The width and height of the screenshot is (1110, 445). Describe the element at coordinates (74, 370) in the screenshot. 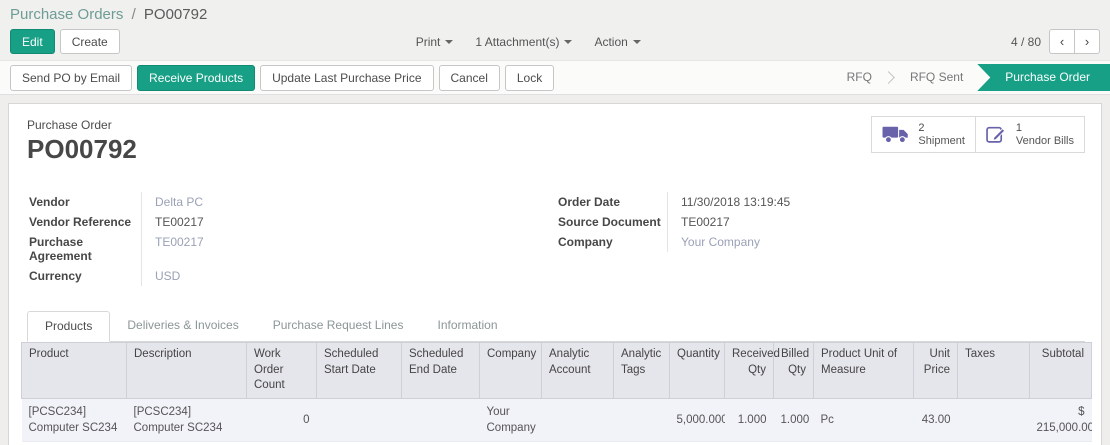

I see `col-header-product: Product` at that location.